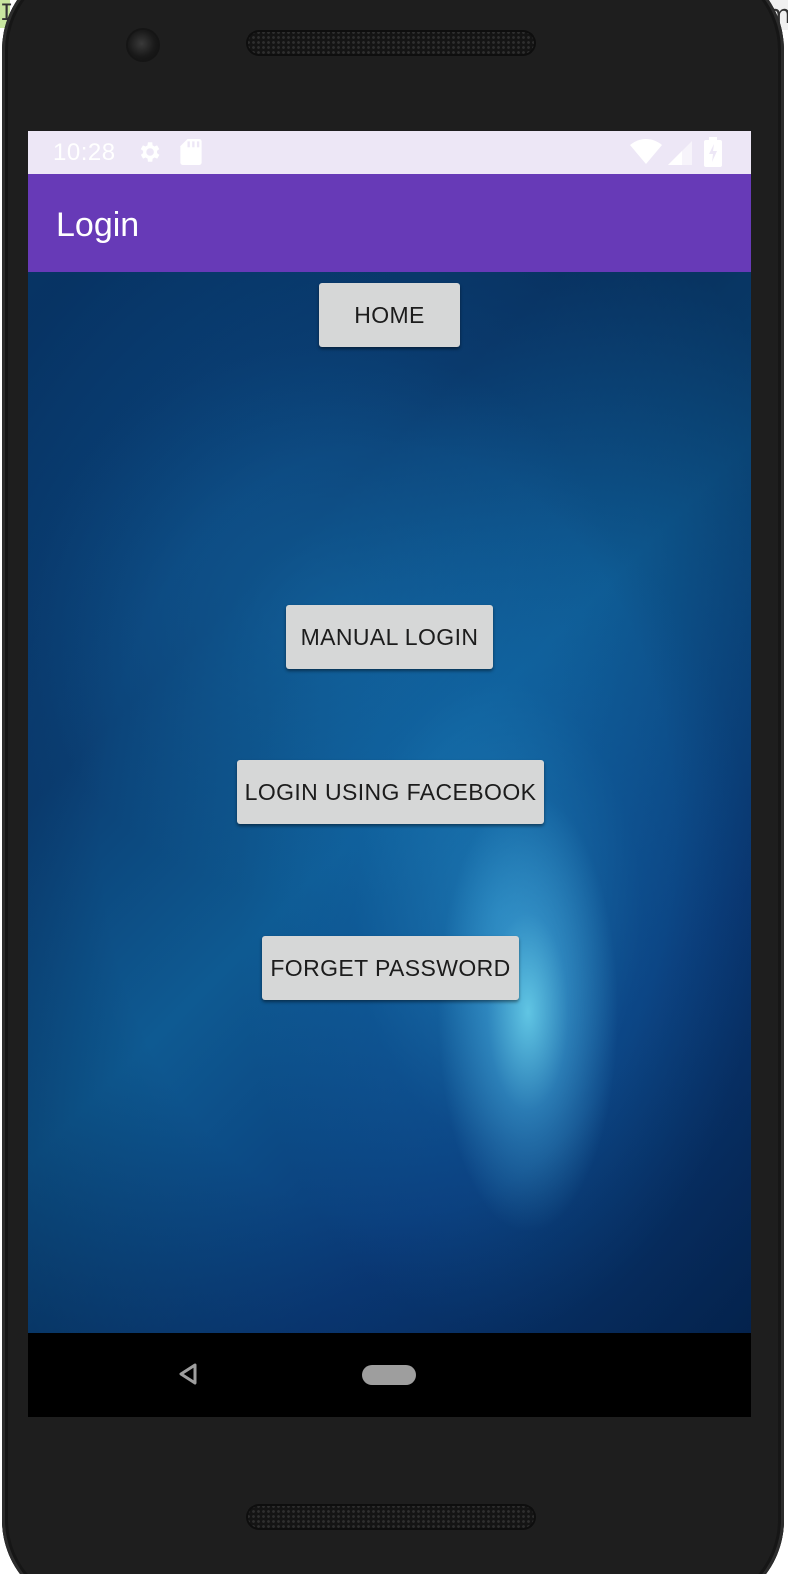  Describe the element at coordinates (188, 1376) in the screenshot. I see `back-icon` at that location.